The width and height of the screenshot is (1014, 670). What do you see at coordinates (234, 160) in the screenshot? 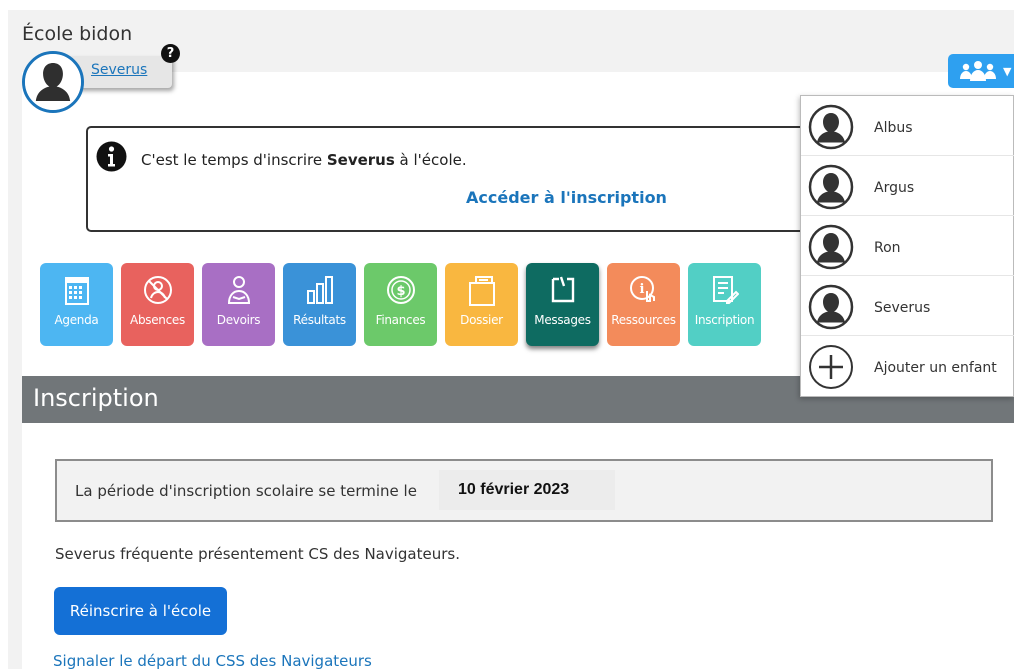
I see `notice-text-before: C'est le temps d'inscrire` at bounding box center [234, 160].